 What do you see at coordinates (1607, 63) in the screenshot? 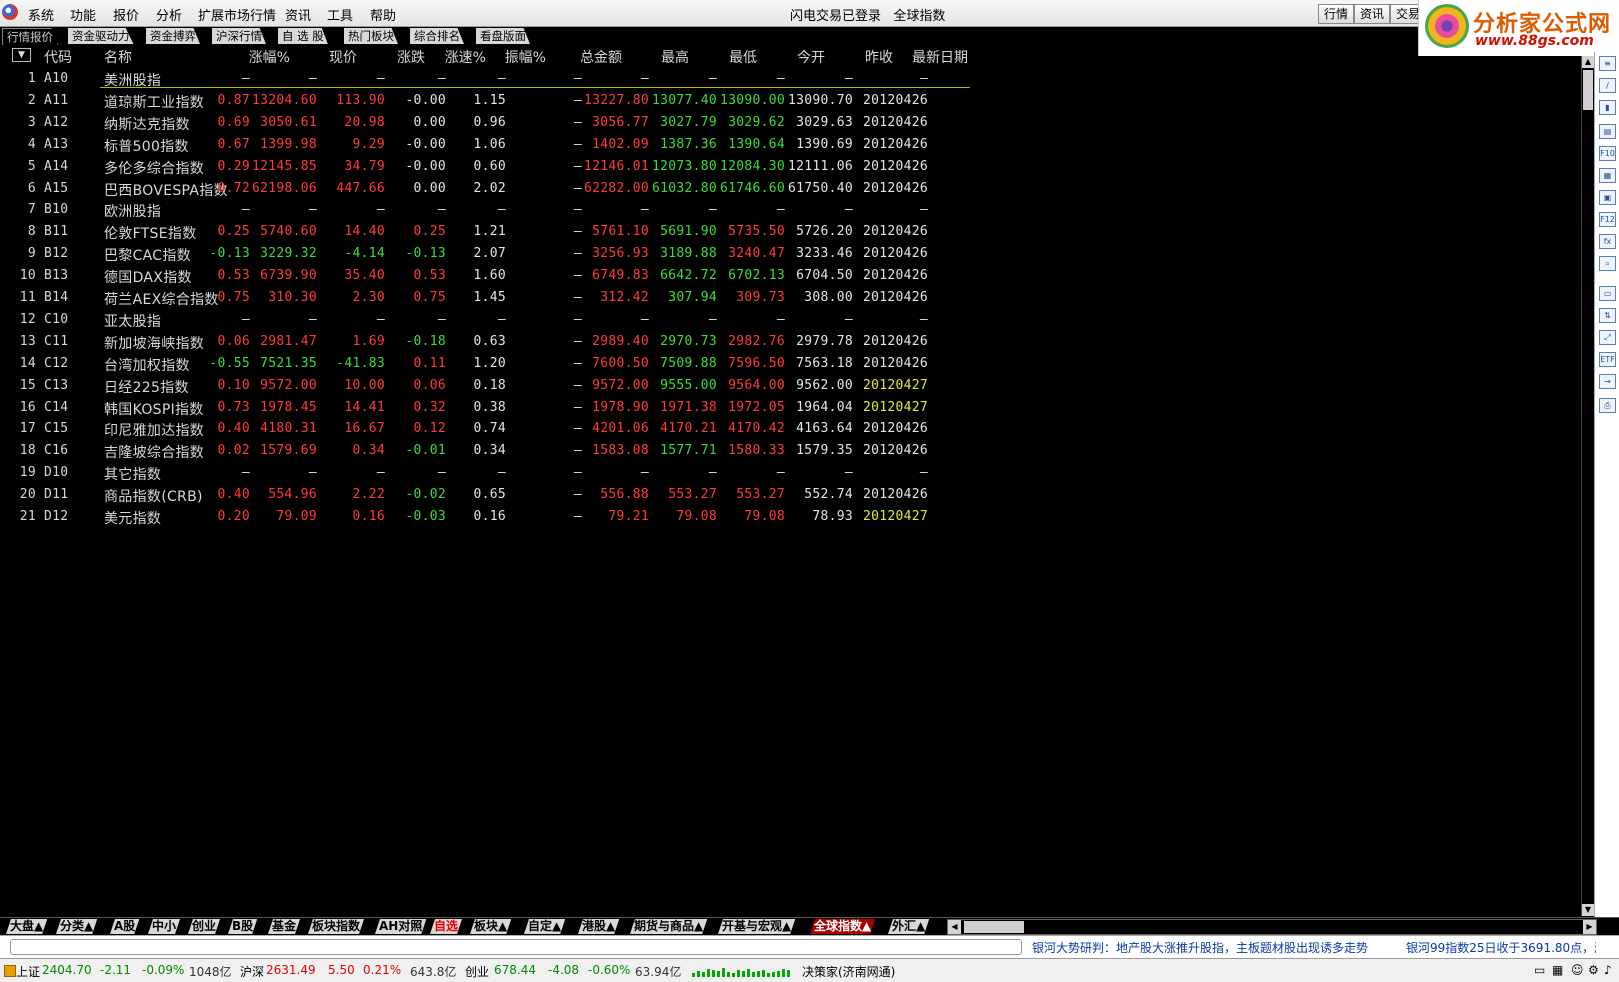
I see `quote-list-icon: ≡` at bounding box center [1607, 63].